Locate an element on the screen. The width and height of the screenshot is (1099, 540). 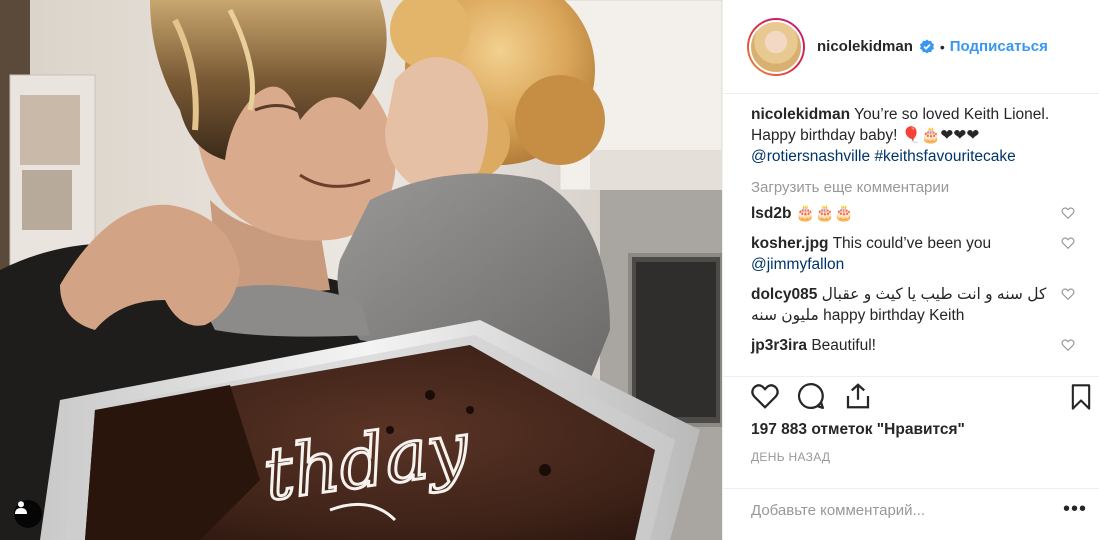
likes-count: 197 883 отметок "Нравится" is located at coordinates (858, 430).